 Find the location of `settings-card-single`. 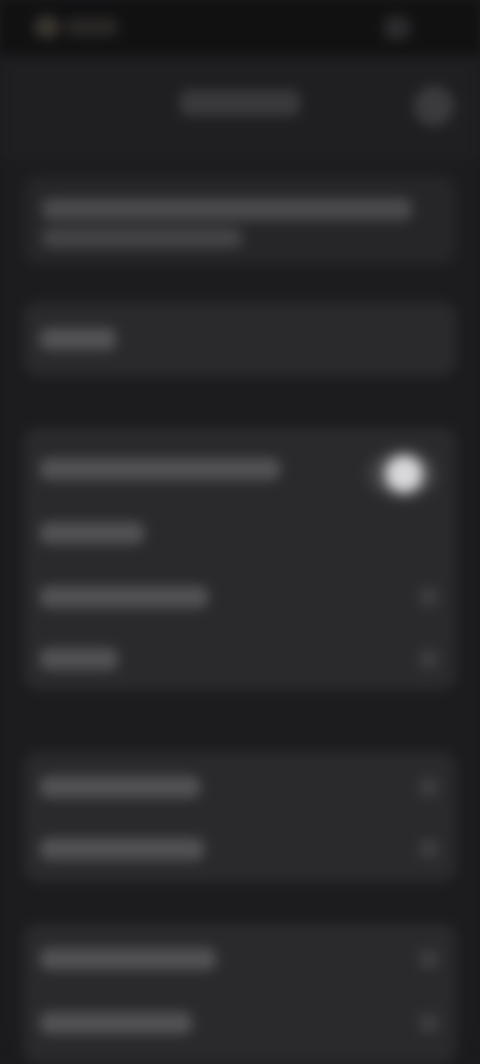

settings-card-single is located at coordinates (240, 339).